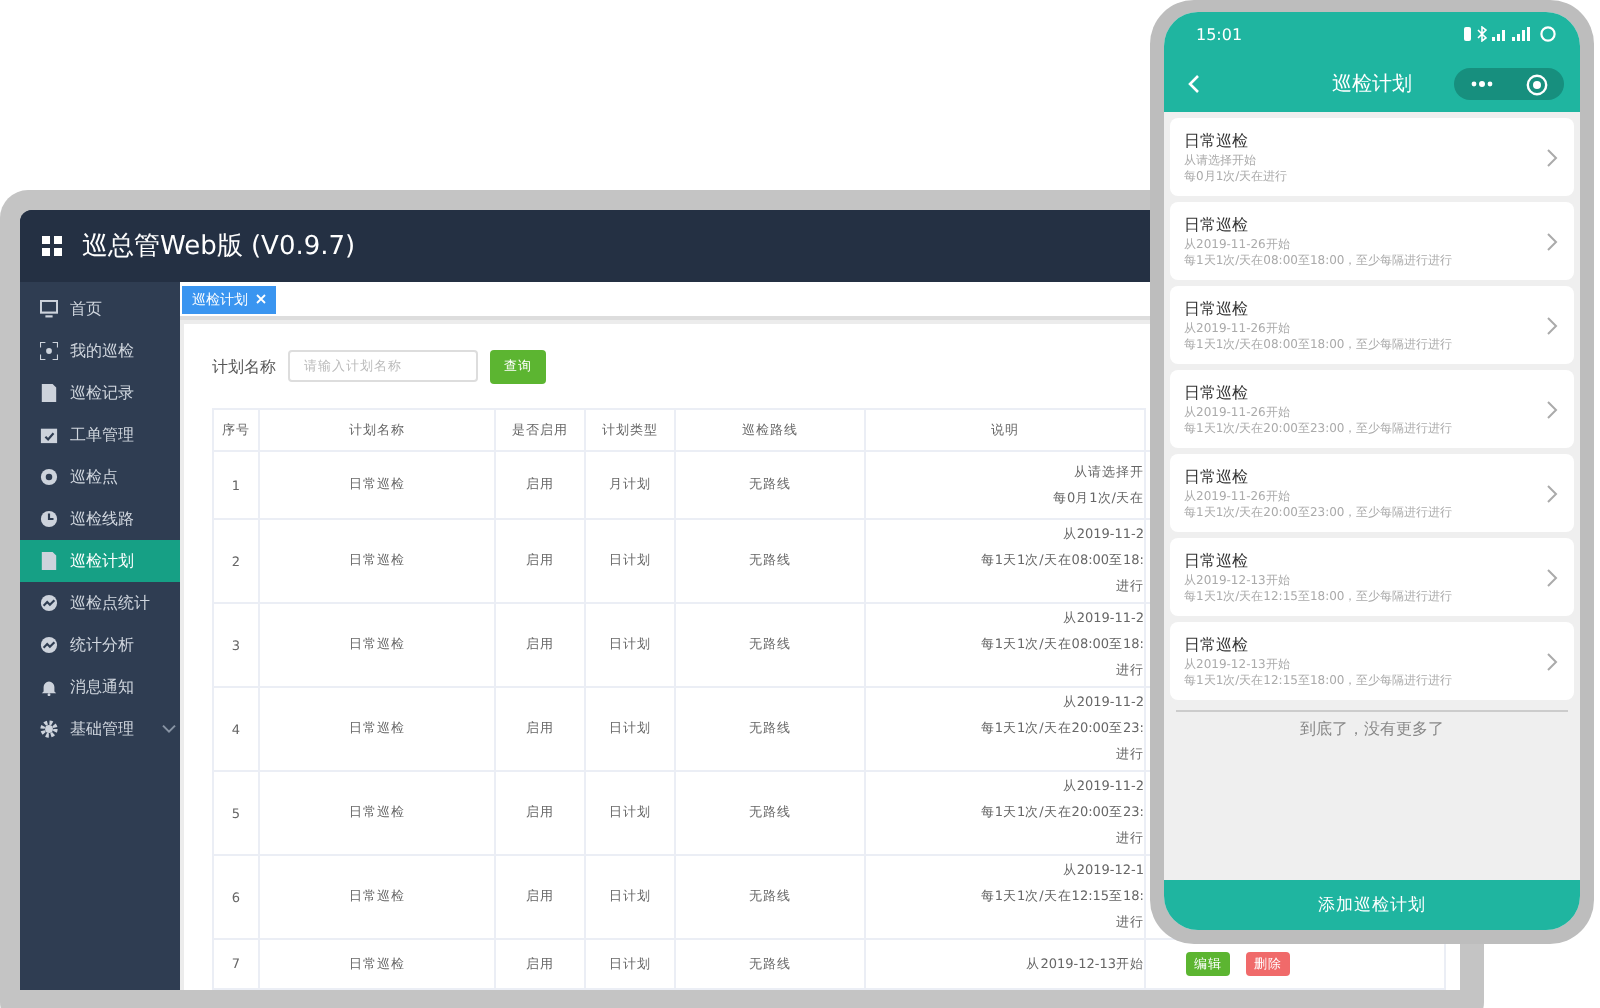 The image size is (1600, 1008). What do you see at coordinates (1482, 84) in the screenshot?
I see `more-icon` at bounding box center [1482, 84].